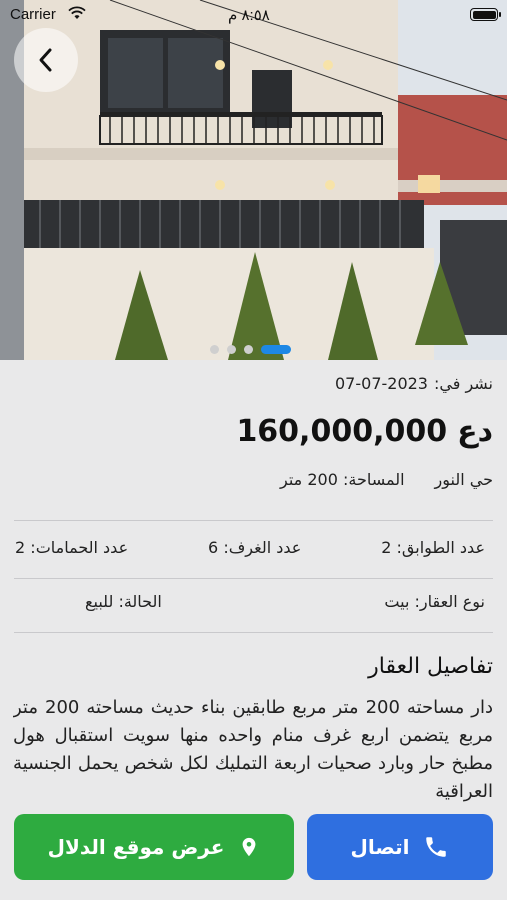  What do you see at coordinates (475, 431) in the screenshot?
I see `price-currency: دع` at bounding box center [475, 431].